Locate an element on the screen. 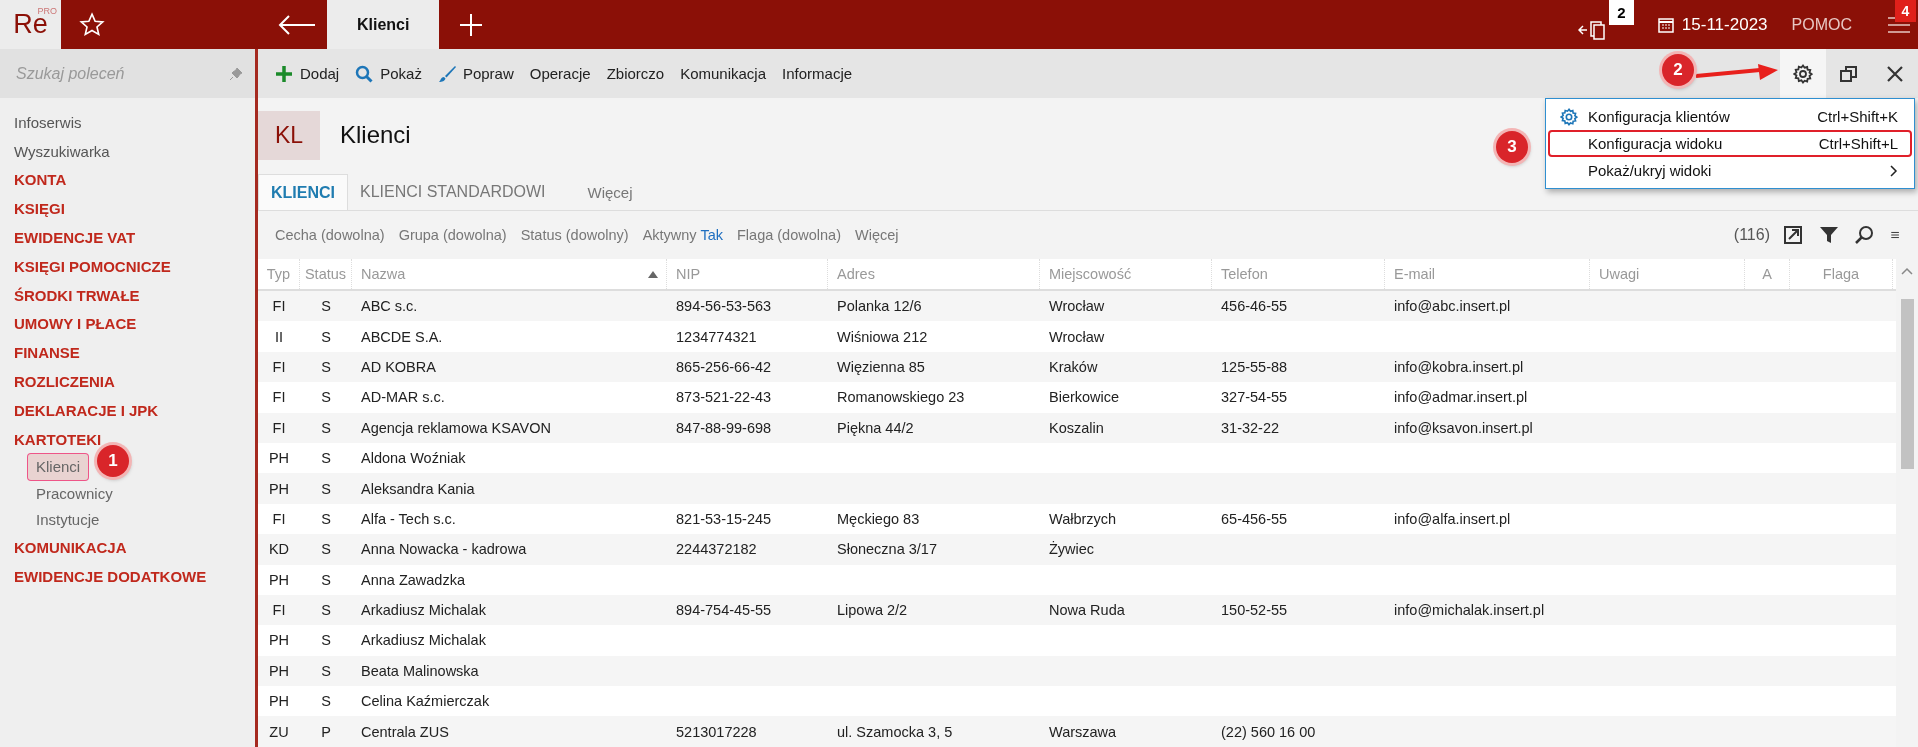  command-search-field: Szukaj poleceń is located at coordinates (121, 73).